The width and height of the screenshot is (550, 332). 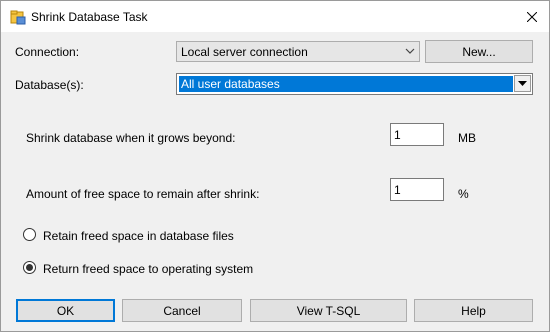 What do you see at coordinates (138, 236) in the screenshot?
I see `retain-space-label: Retain freed space in database files` at bounding box center [138, 236].